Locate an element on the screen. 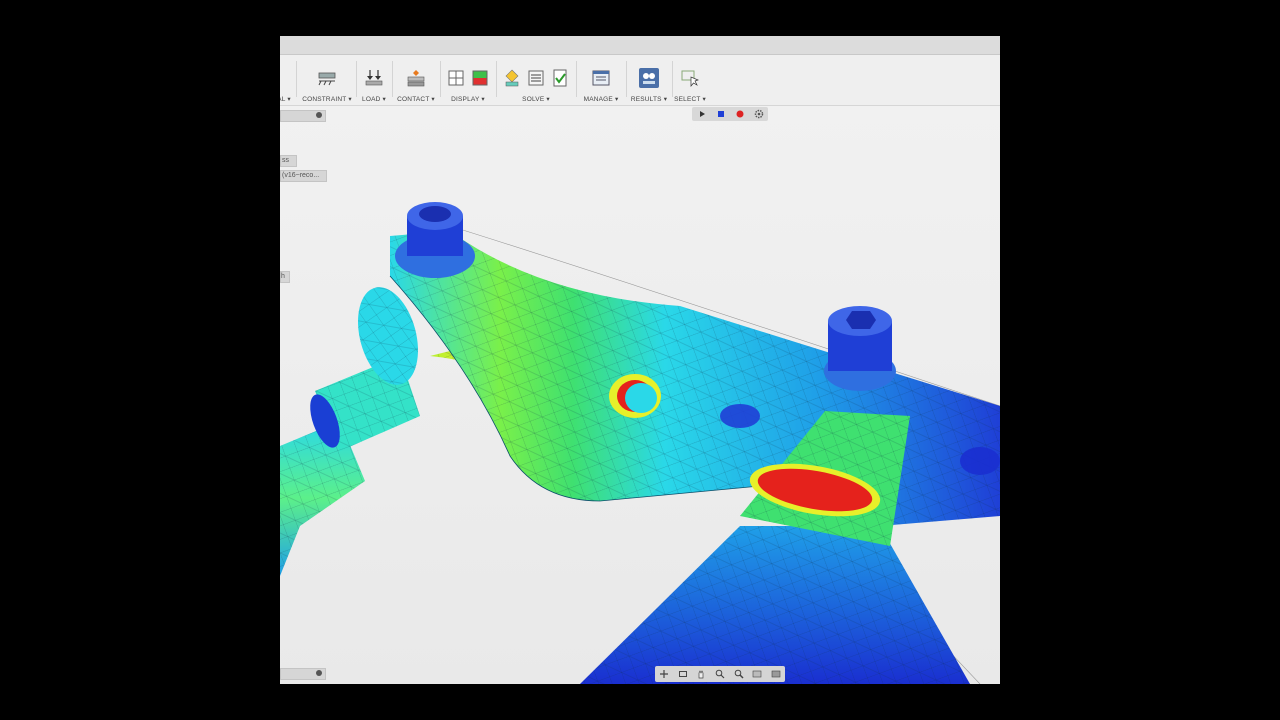  display-icon is located at coordinates (480, 78).